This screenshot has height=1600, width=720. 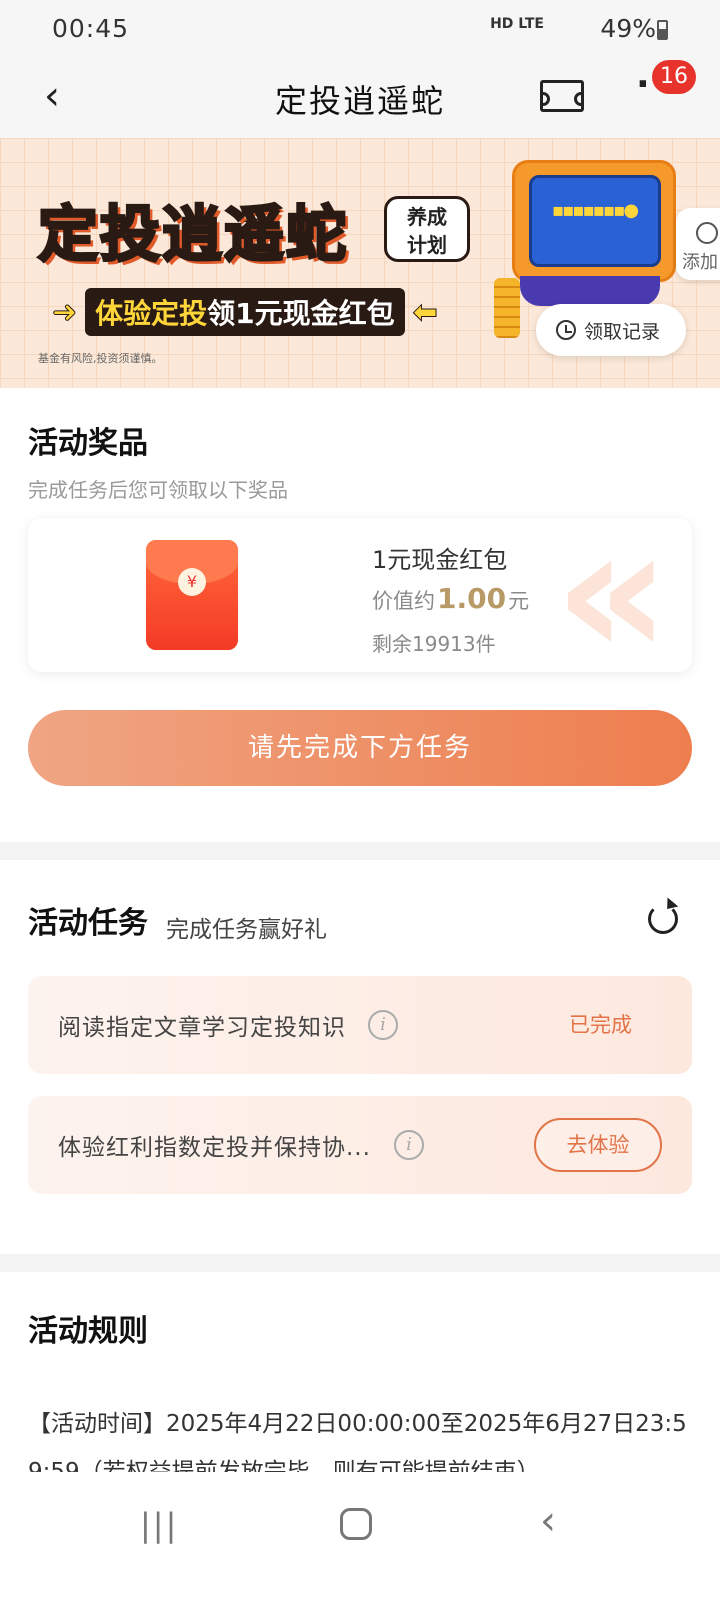 I want to click on prize-card: « ¥ 1元现金红包 价值约1.00元 剩余19913件, so click(x=360, y=595).